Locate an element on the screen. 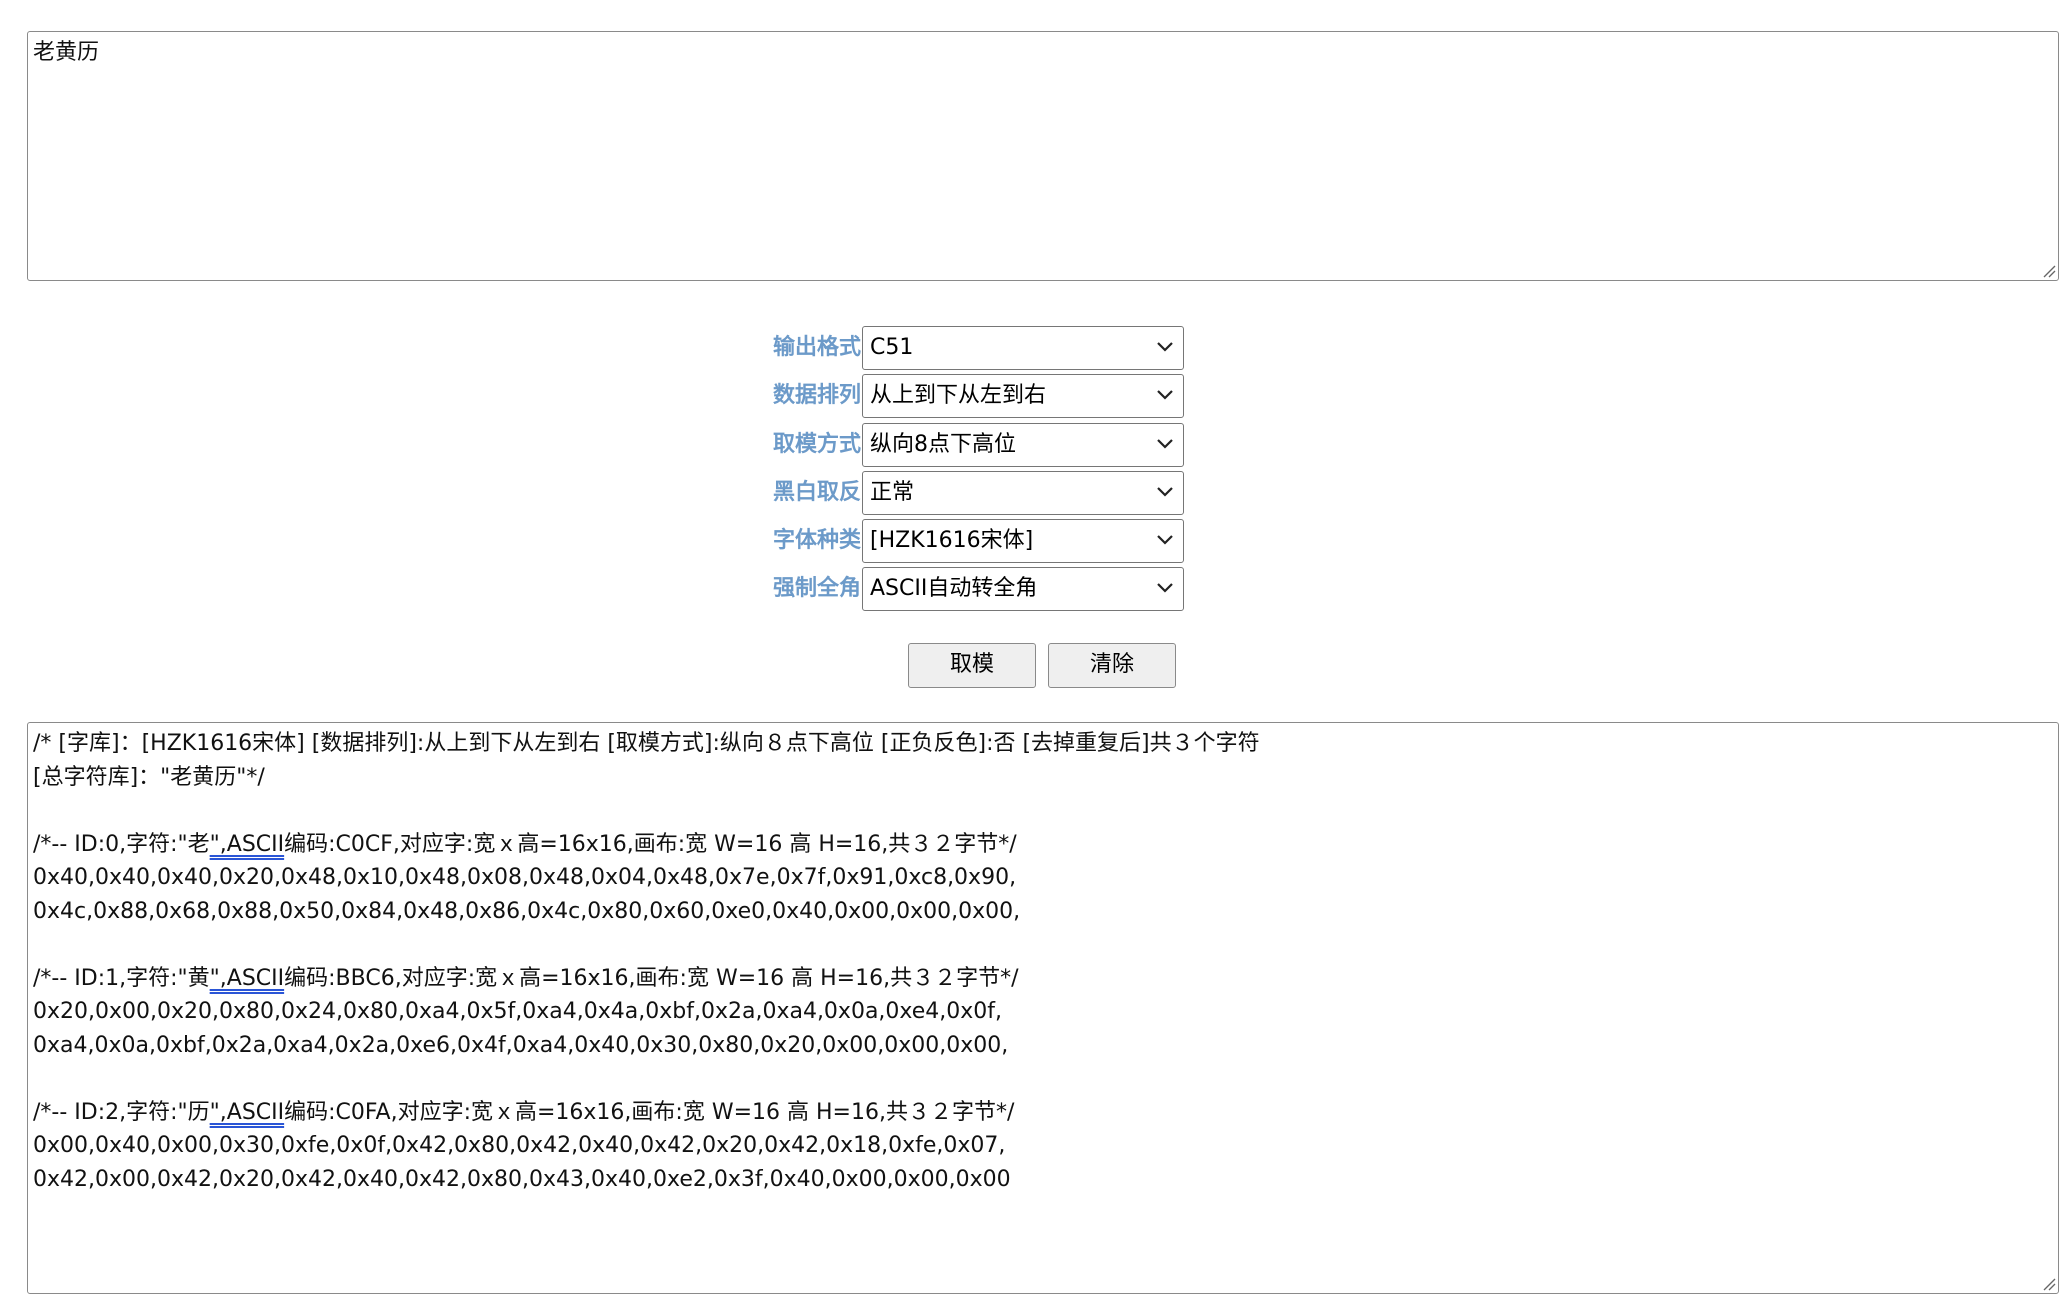 The height and width of the screenshot is (1294, 2072). scan-mode-select: 纵向8点下高位 is located at coordinates (1023, 445).